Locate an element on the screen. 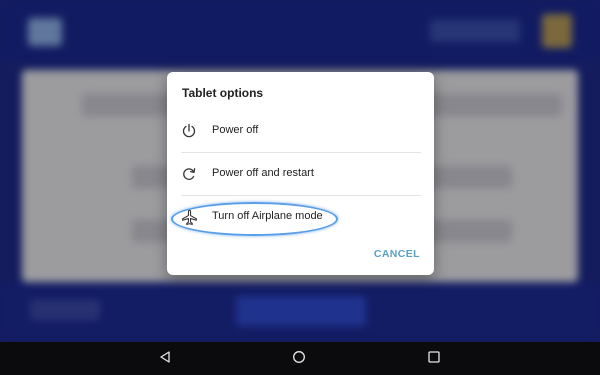  turn-off-airplane-mode-label: Turn off Airplane mode is located at coordinates (267, 216).